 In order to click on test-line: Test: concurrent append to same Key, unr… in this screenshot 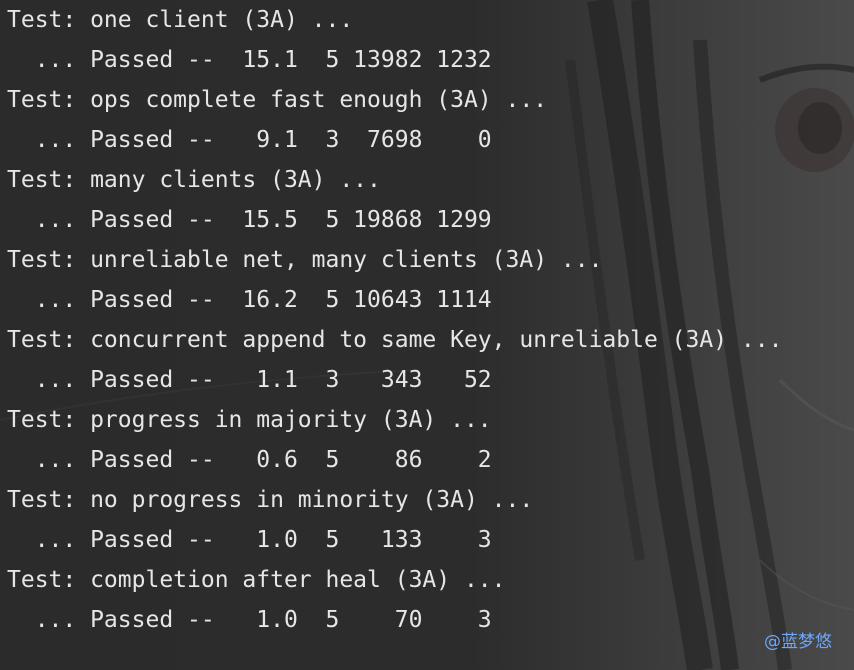, I will do `click(395, 340)`.